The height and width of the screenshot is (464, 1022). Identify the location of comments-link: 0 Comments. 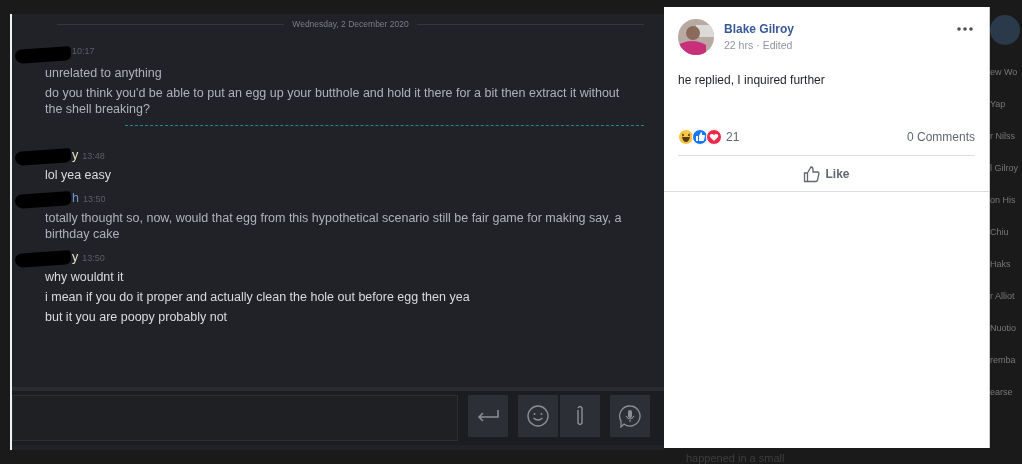
(940, 137).